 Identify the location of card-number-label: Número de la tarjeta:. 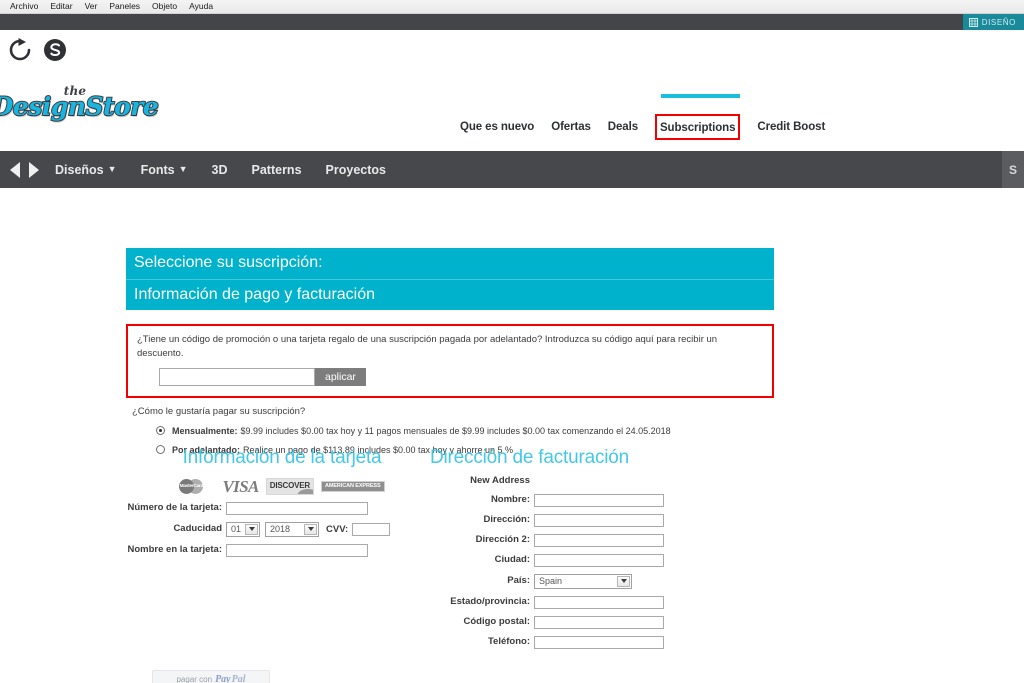
(175, 507).